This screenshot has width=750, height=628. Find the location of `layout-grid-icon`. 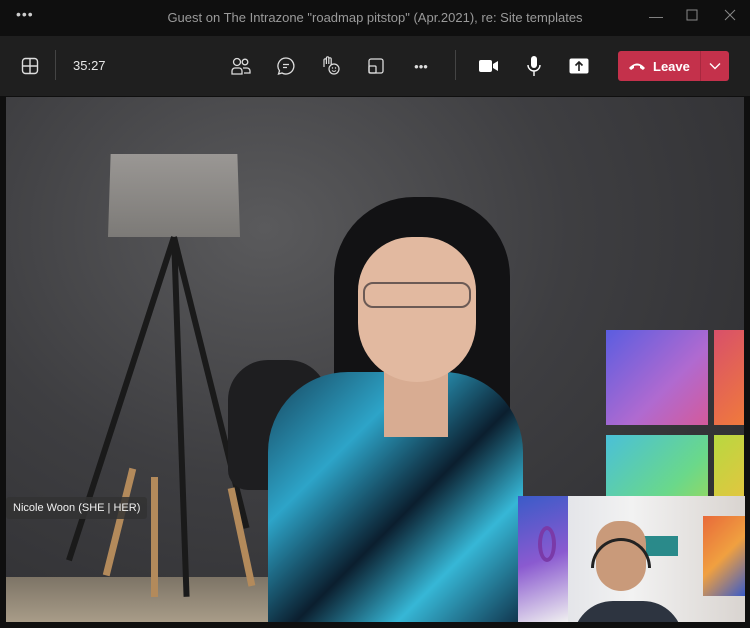

layout-grid-icon is located at coordinates (30, 66).